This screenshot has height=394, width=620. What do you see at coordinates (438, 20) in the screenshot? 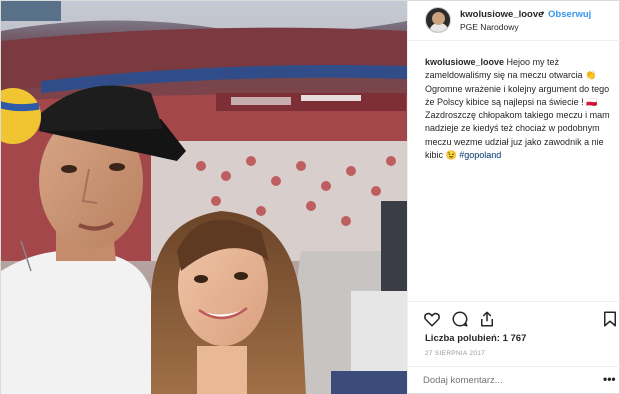
I see `avatar` at bounding box center [438, 20].